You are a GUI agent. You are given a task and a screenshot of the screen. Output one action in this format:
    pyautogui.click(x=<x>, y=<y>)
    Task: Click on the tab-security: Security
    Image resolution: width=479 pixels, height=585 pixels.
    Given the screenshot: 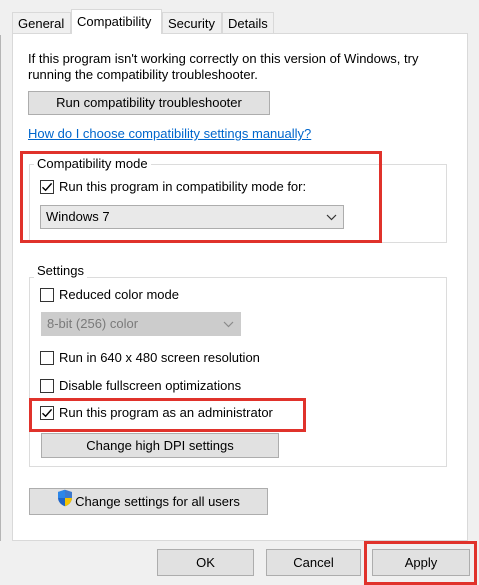 What is the action you would take?
    pyautogui.click(x=192, y=22)
    